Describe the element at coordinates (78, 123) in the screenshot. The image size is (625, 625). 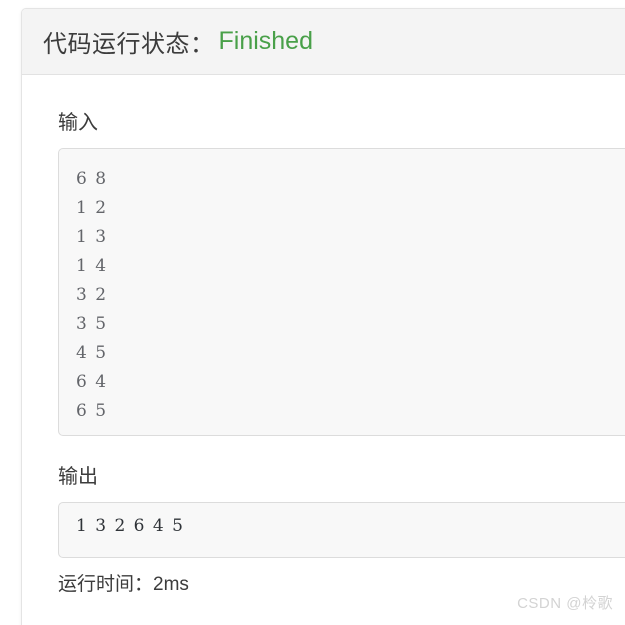
I see `input-section-label: 输入` at that location.